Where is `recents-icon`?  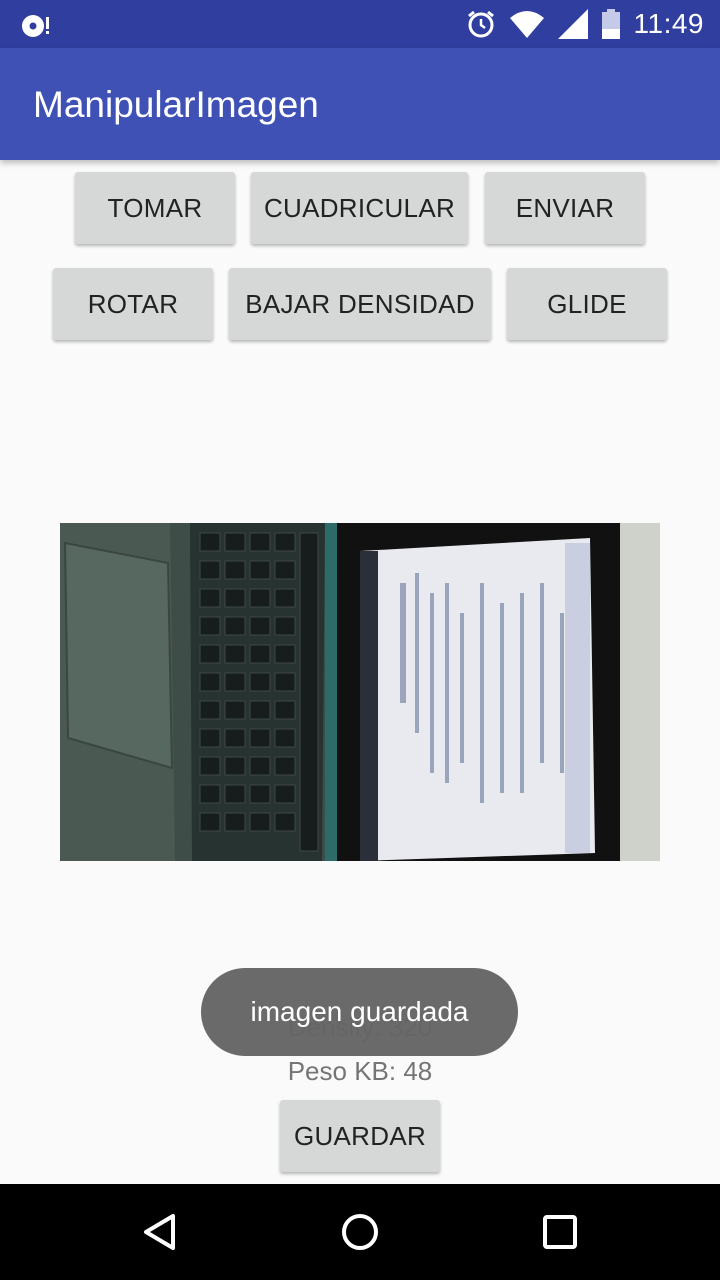 recents-icon is located at coordinates (560, 1232).